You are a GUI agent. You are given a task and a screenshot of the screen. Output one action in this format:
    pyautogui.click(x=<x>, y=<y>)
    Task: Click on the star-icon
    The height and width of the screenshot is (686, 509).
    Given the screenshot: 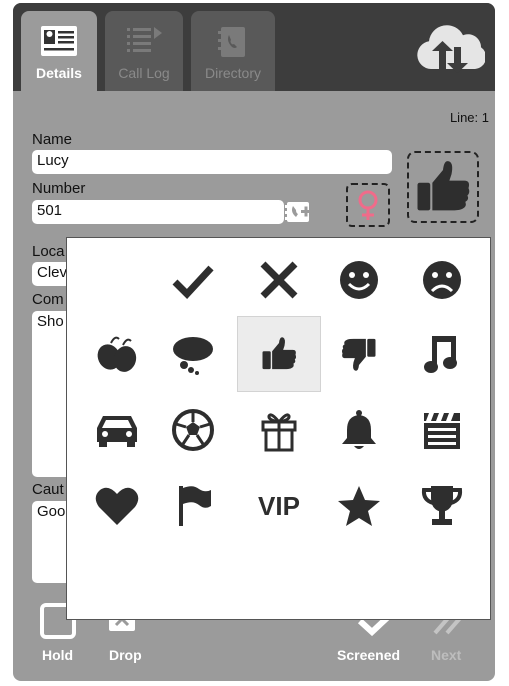 What is the action you would take?
    pyautogui.click(x=359, y=506)
    